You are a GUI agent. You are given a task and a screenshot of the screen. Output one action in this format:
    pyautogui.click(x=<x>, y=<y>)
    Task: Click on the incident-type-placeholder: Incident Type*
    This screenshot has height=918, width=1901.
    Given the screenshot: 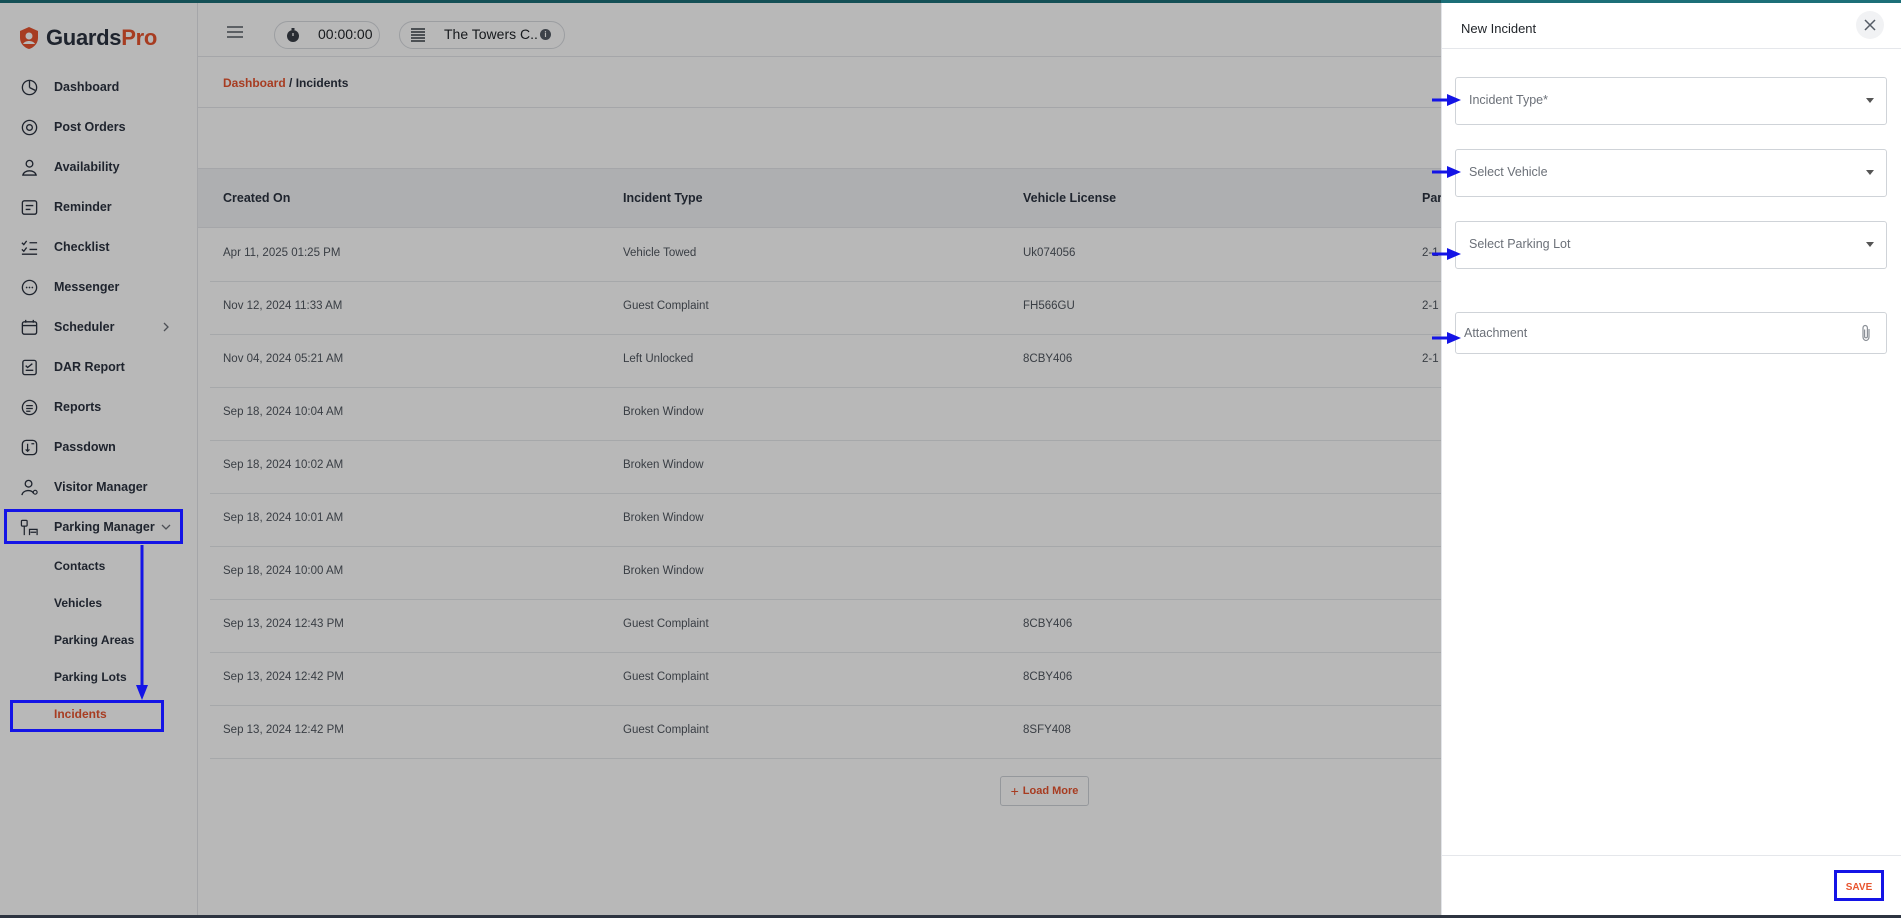 What is the action you would take?
    pyautogui.click(x=1508, y=100)
    